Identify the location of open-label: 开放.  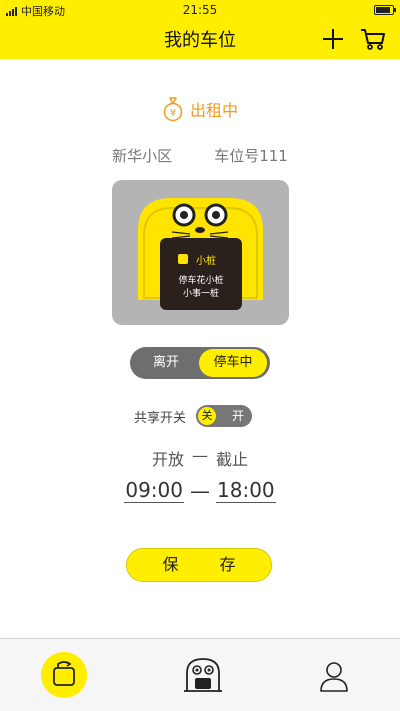
(167, 459).